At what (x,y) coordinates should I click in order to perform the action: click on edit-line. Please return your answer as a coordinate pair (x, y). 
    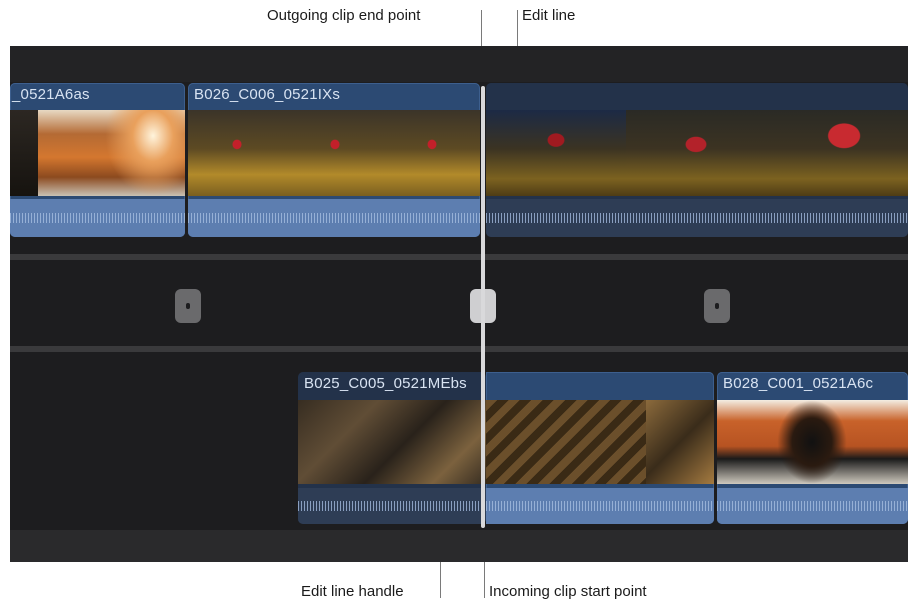
    Looking at the image, I should click on (483, 307).